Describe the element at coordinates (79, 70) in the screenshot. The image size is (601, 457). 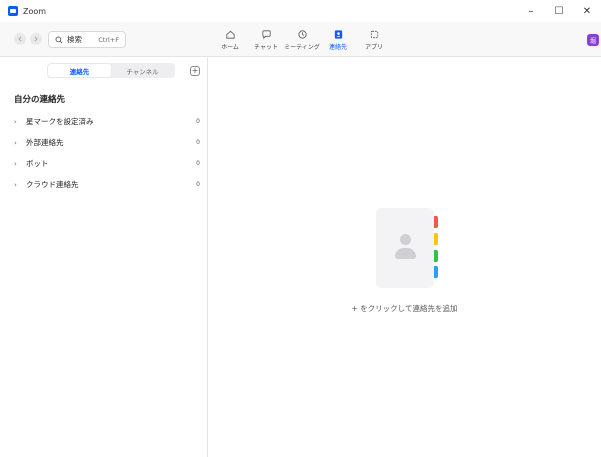
I see `segment-contacts: 連絡先` at that location.